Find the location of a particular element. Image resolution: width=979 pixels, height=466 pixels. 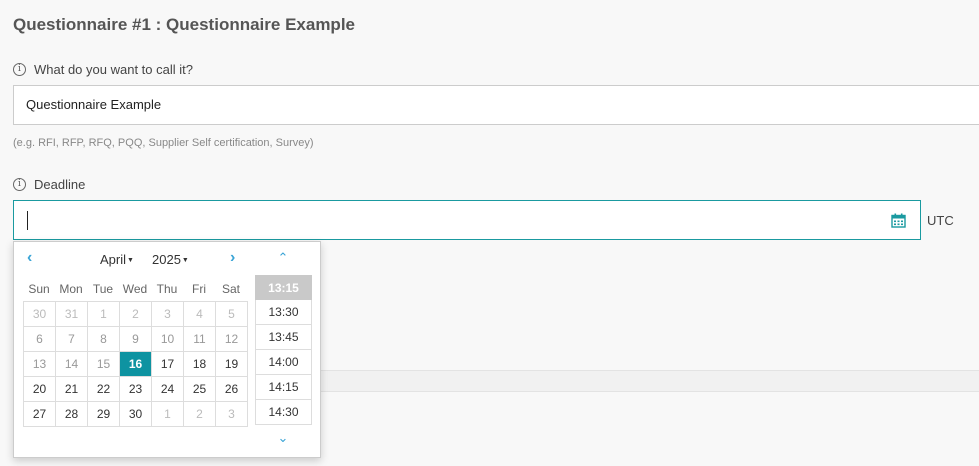

calendar-day: 6 is located at coordinates (39, 339).